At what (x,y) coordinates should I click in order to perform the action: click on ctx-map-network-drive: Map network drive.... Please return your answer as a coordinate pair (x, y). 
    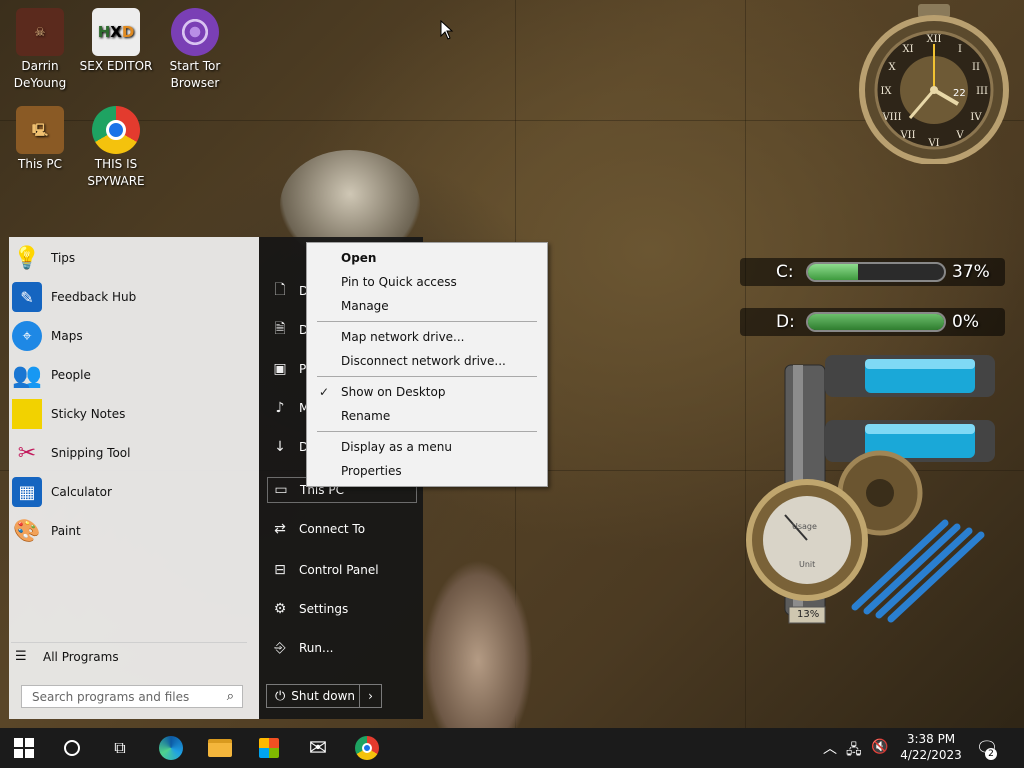
    Looking at the image, I should click on (403, 337).